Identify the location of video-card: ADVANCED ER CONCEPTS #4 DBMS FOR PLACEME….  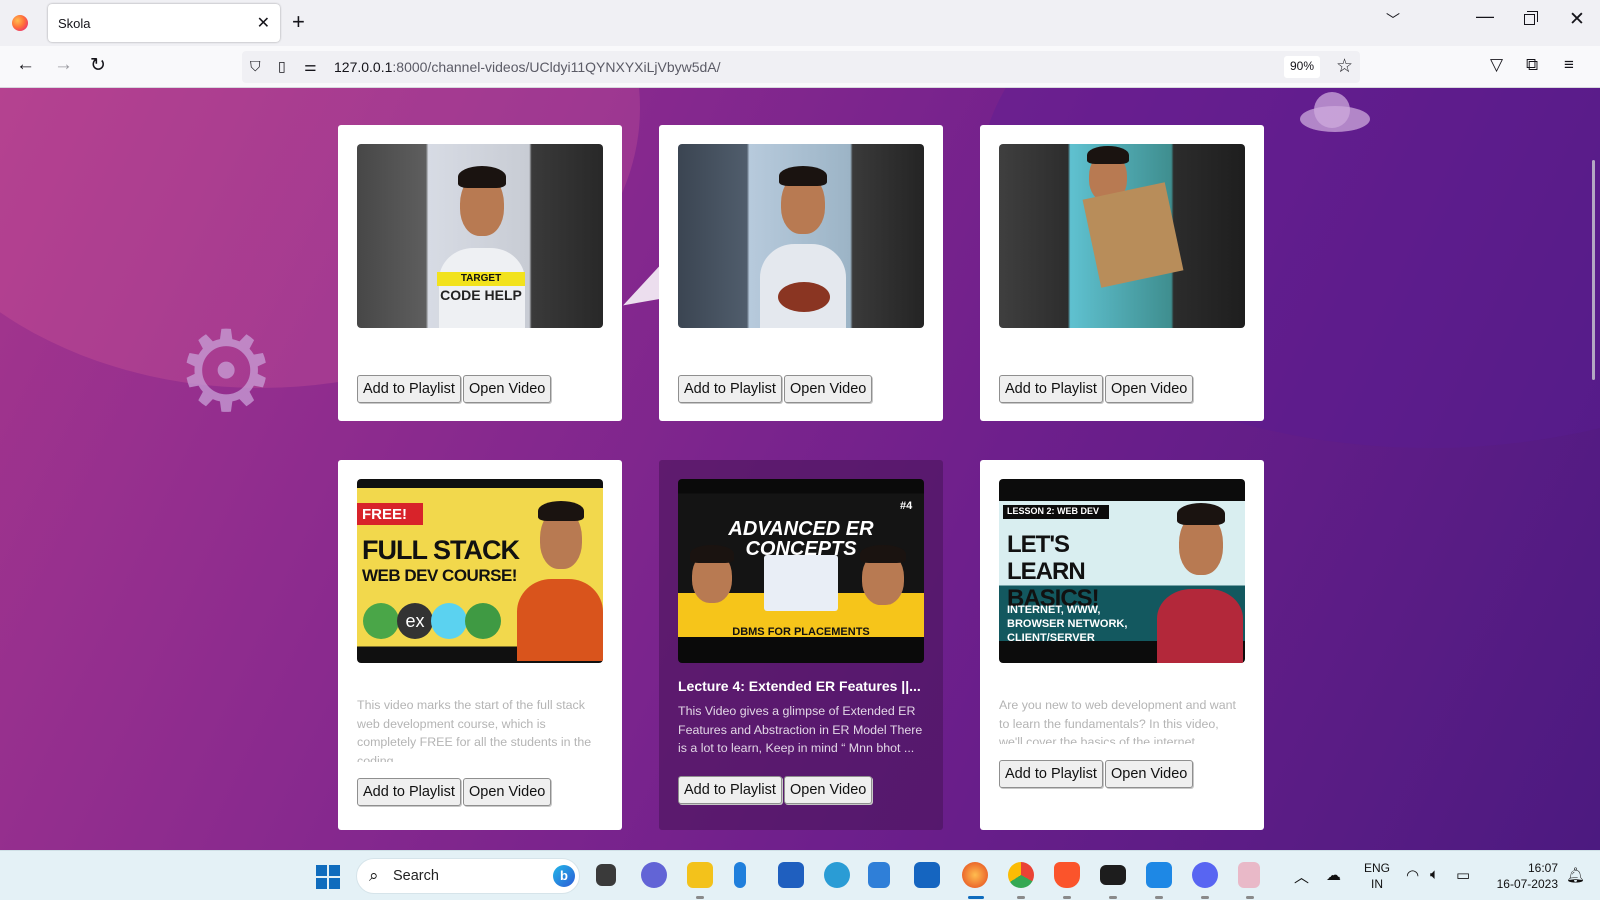
(801, 645).